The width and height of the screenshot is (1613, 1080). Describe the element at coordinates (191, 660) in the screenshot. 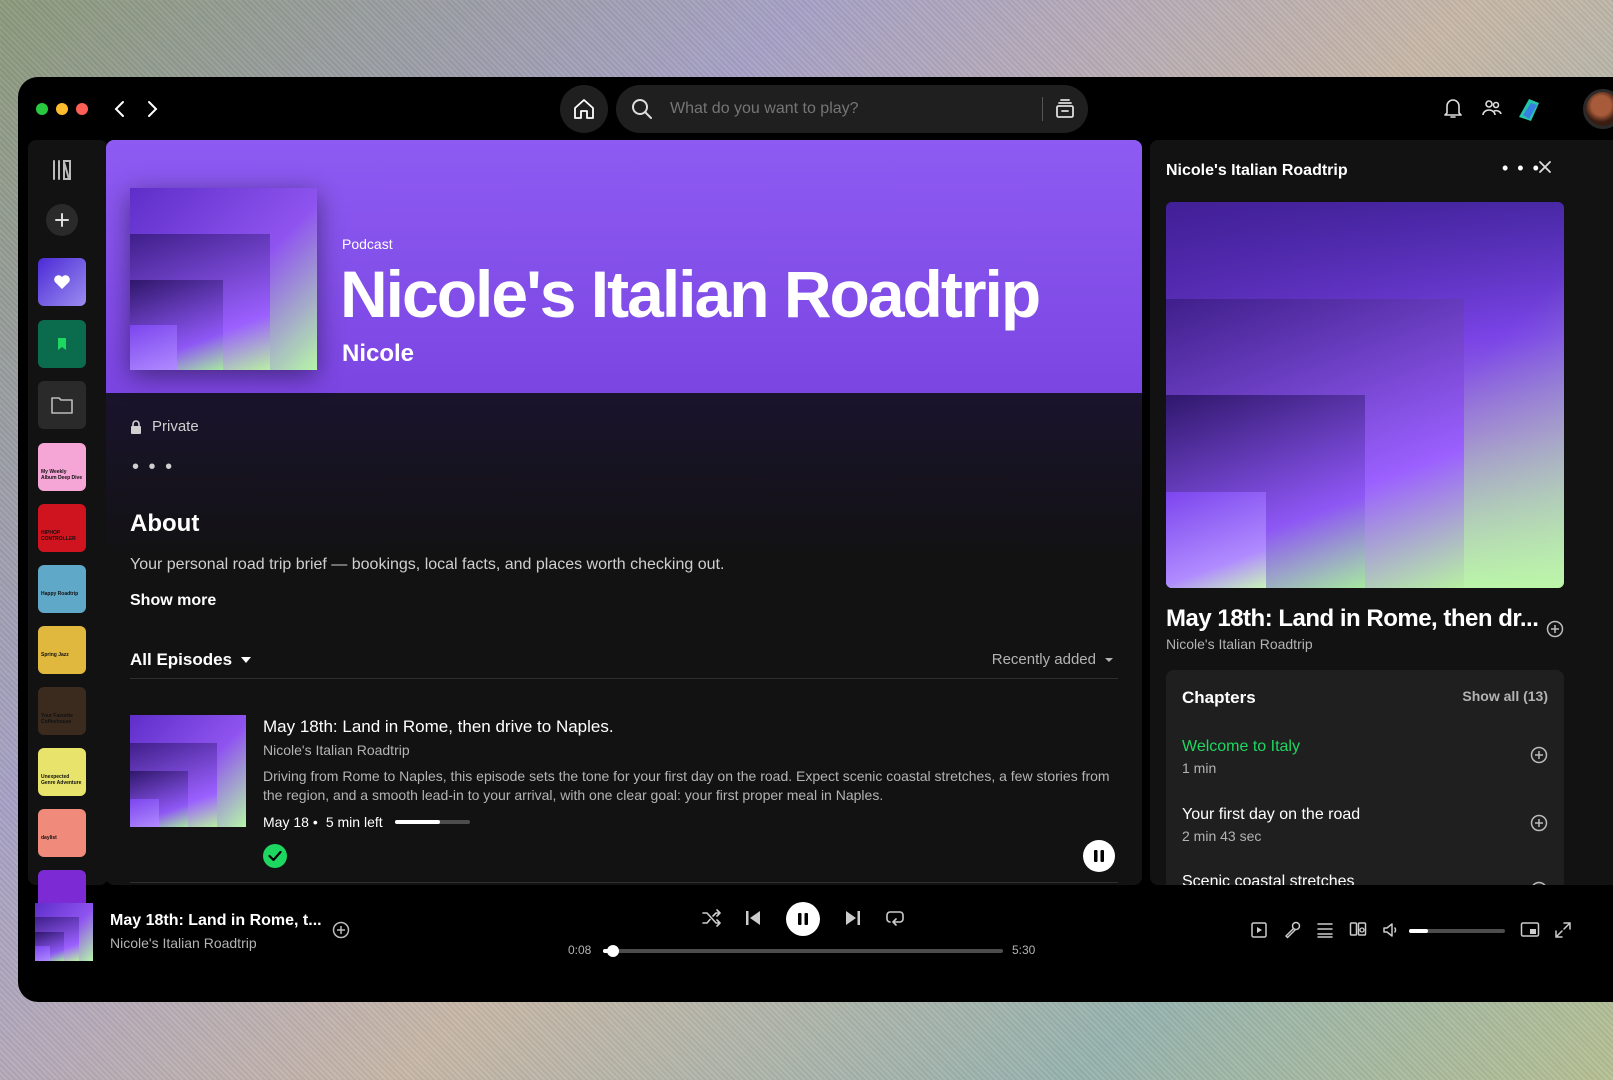

I see `episodes-filter: All Episodes` at that location.